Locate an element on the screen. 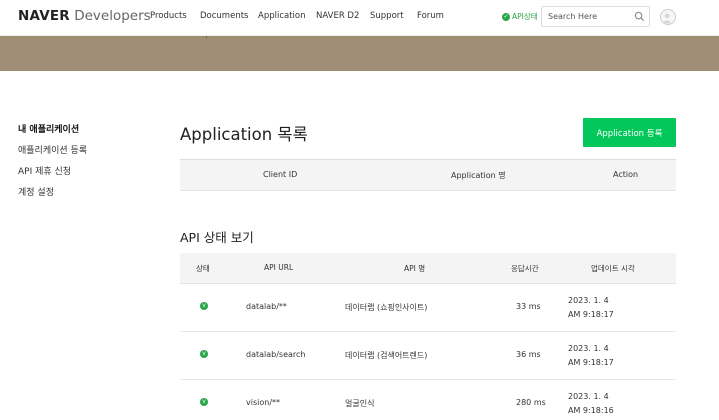 The image size is (719, 420). column-api-name: API 명 is located at coordinates (415, 268).